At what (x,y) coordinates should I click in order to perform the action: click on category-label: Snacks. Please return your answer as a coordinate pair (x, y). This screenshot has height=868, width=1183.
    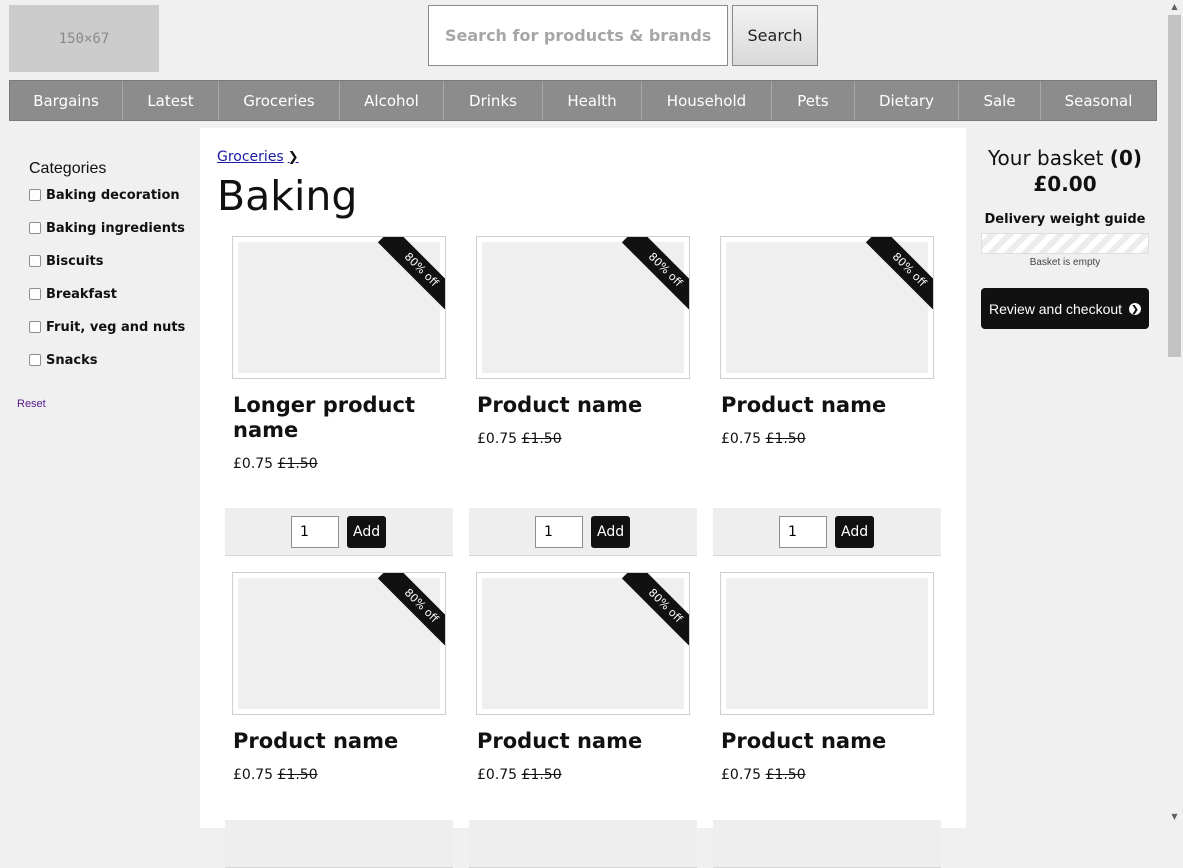
    Looking at the image, I should click on (72, 360).